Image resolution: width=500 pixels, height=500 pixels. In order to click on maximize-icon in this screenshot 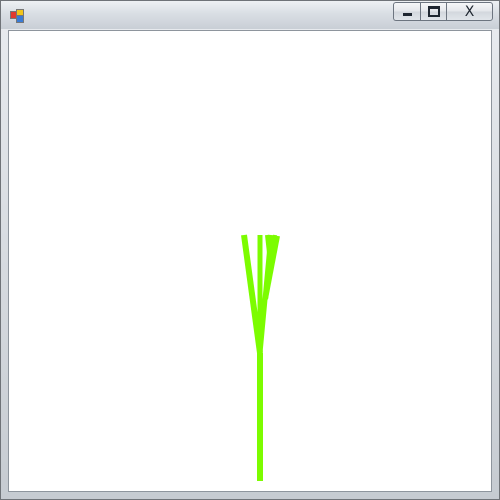, I will do `click(433, 11)`.